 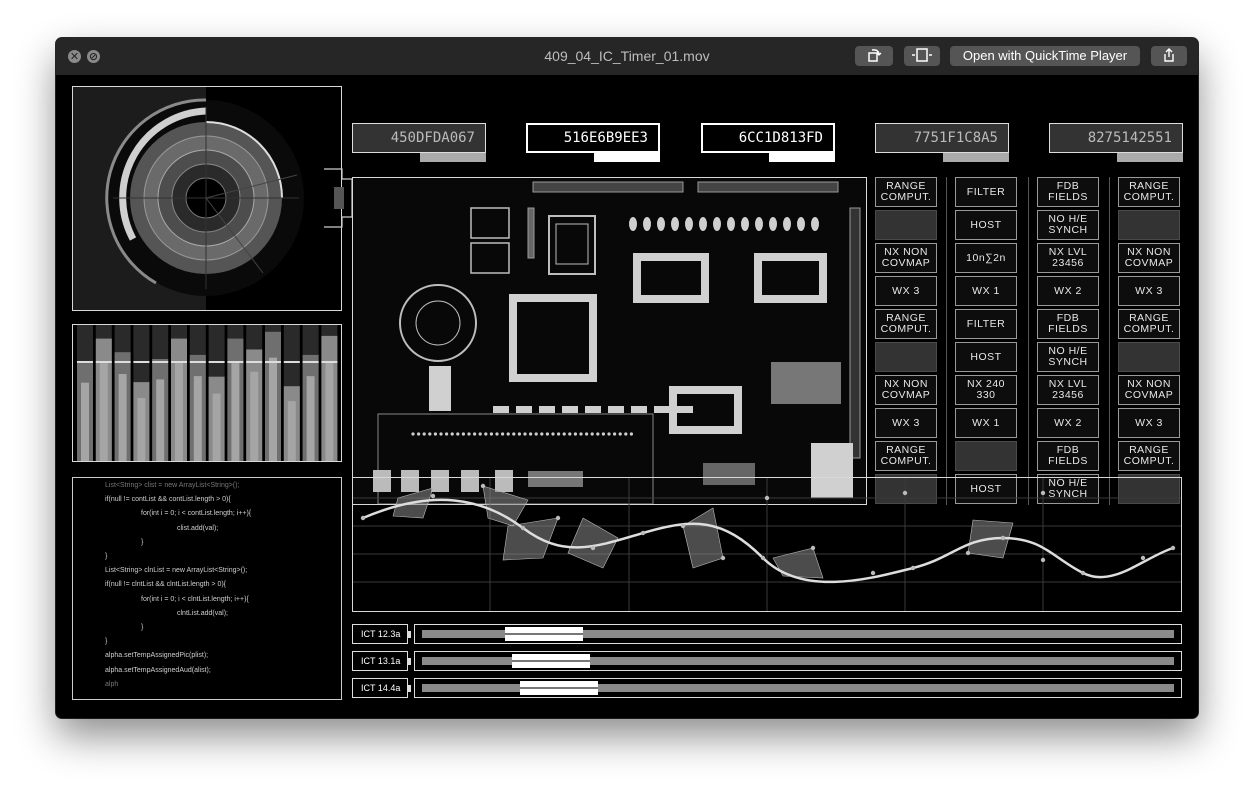 I want to click on timeline-row: ICT 12.3a, so click(x=767, y=634).